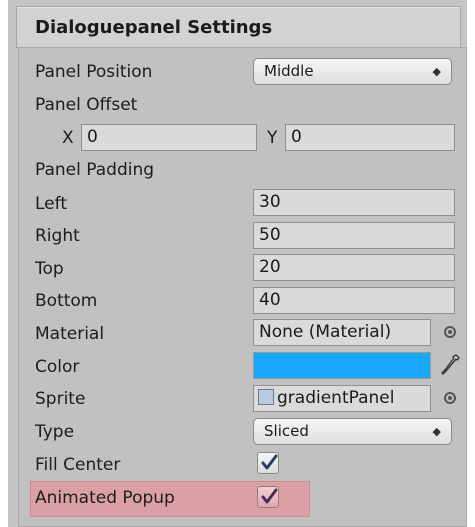 The image size is (475, 527). I want to click on fill-center-checkbox, so click(268, 463).